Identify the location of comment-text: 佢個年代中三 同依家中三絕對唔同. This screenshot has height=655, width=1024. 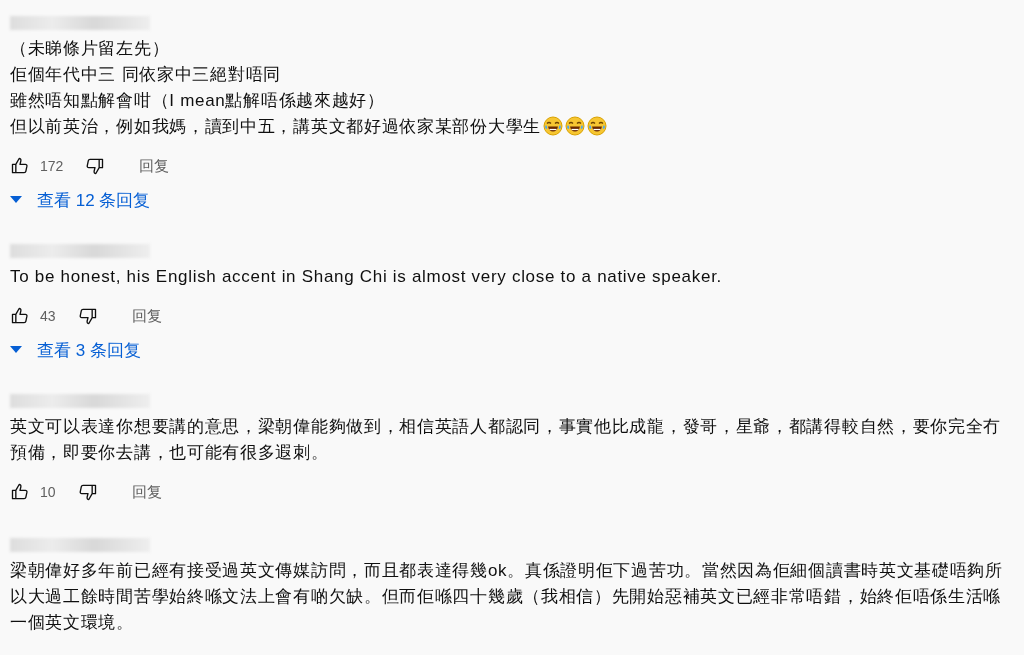
(146, 75).